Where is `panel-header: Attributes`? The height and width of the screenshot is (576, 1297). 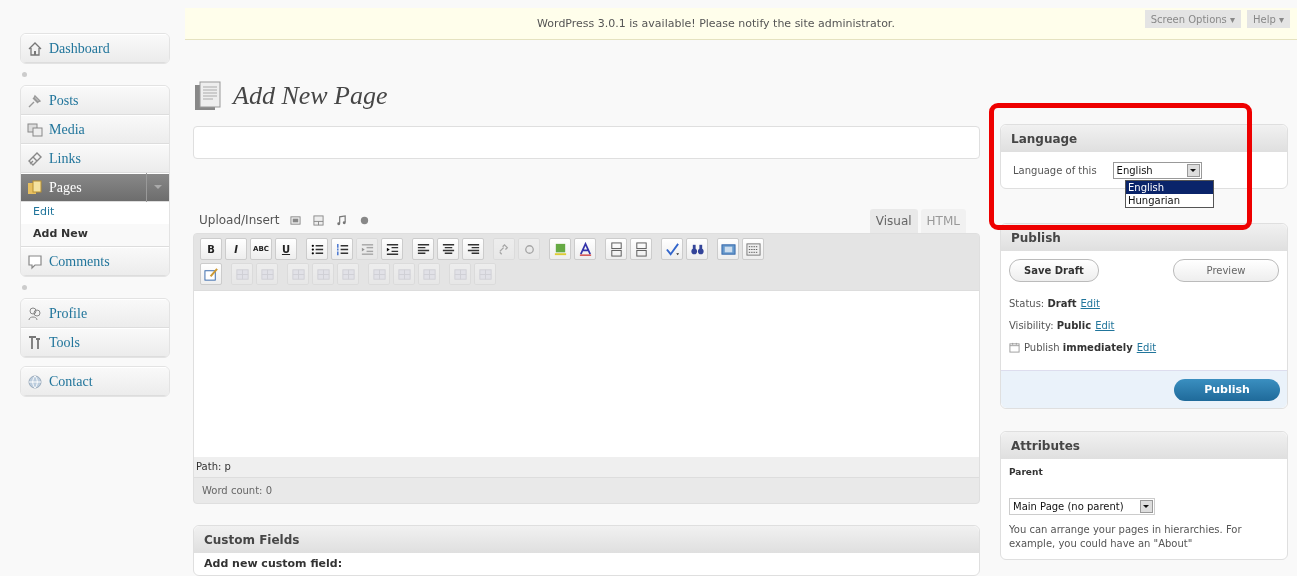 panel-header: Attributes is located at coordinates (1144, 445).